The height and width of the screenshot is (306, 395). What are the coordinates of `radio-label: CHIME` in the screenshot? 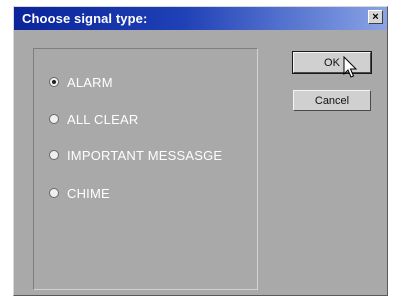 It's located at (88, 193).